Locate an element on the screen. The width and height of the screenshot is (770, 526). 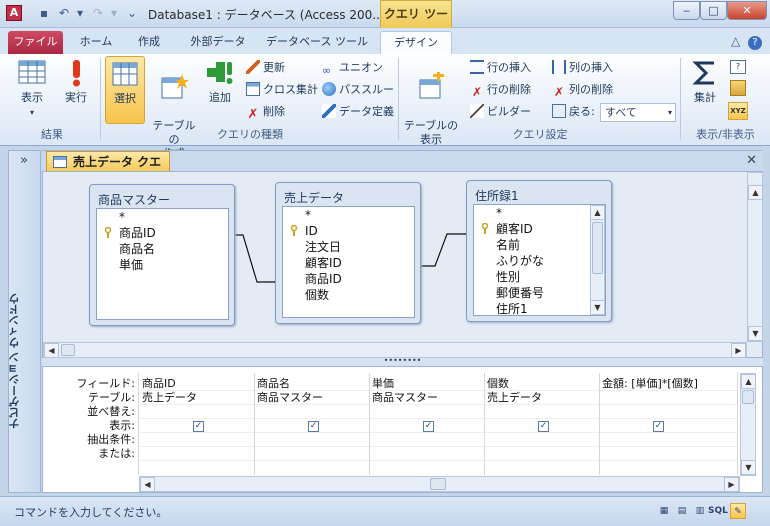
table-window-sales-data: 売上データ * ID 注文日 顧客ID 商品ID 個数 is located at coordinates (348, 253).